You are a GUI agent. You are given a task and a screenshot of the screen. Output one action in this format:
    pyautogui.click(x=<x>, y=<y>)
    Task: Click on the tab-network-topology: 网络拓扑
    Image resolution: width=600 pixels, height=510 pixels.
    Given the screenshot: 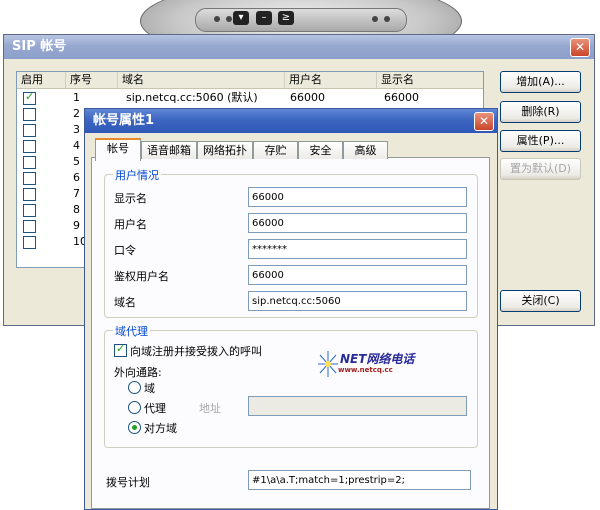 What is the action you would take?
    pyautogui.click(x=225, y=150)
    